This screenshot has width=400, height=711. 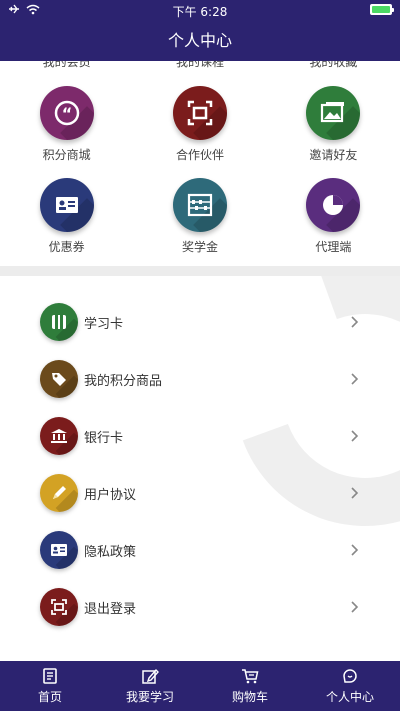 I want to click on list-item-bank-card: 银行卡, so click(x=200, y=436).